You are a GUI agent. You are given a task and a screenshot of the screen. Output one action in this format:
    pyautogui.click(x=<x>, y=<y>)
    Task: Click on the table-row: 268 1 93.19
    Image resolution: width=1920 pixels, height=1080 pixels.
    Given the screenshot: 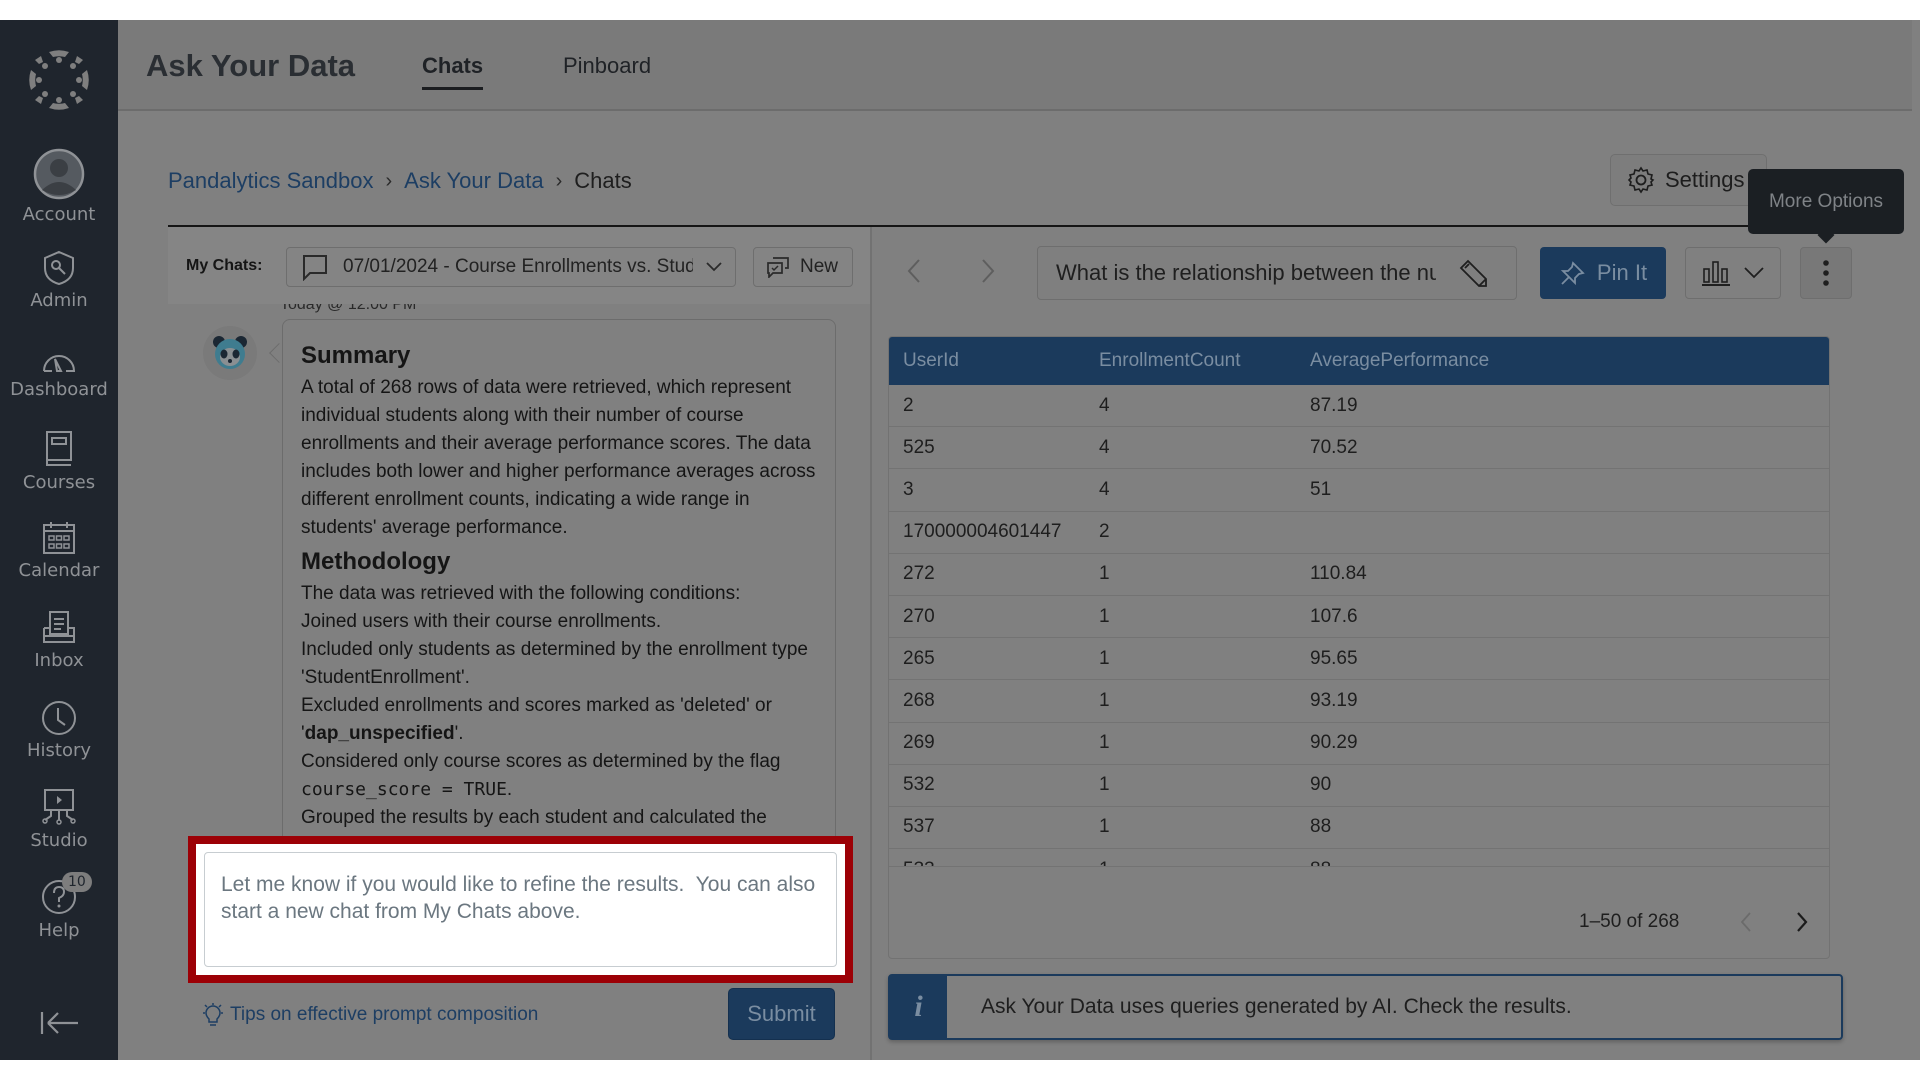 What is the action you would take?
    pyautogui.click(x=1359, y=701)
    